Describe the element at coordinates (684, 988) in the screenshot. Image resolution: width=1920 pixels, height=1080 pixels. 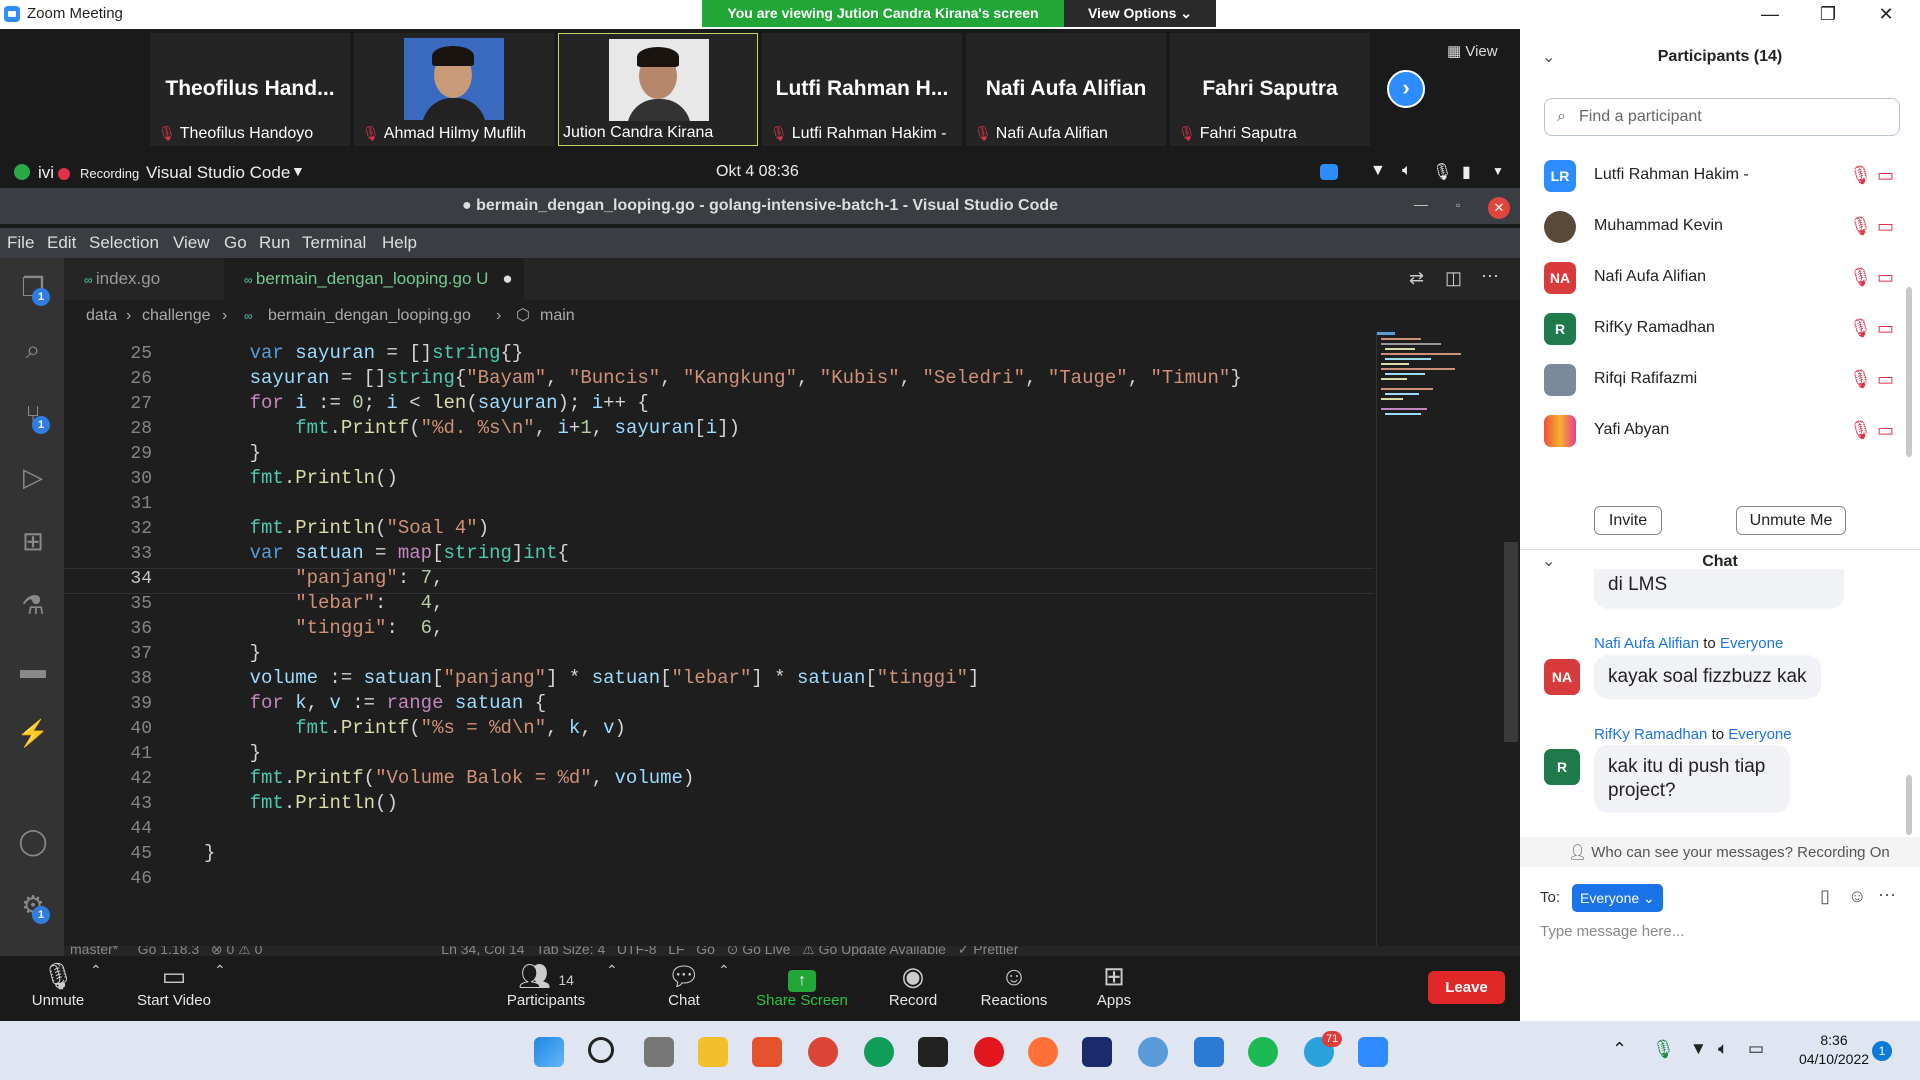
I see `chat-button: 💬︎ Chat` at that location.